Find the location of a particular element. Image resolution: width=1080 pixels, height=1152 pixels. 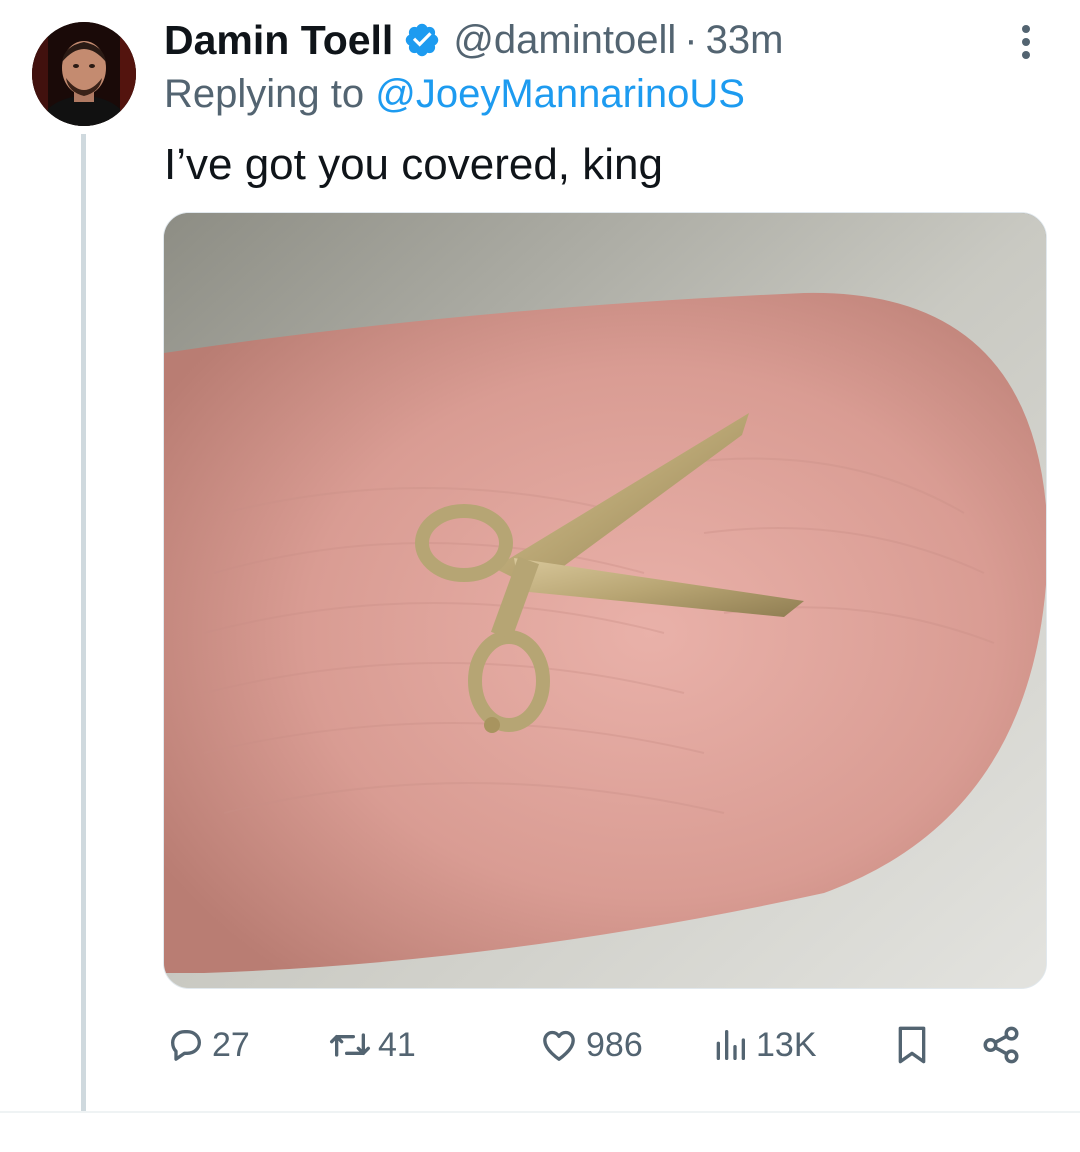

tweet-text: I’ve got you covered, king is located at coordinates (413, 164).